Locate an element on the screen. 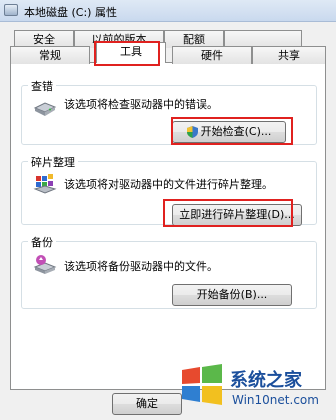 The height and width of the screenshot is (420, 336). tools-tab-highlight is located at coordinates (127, 53).